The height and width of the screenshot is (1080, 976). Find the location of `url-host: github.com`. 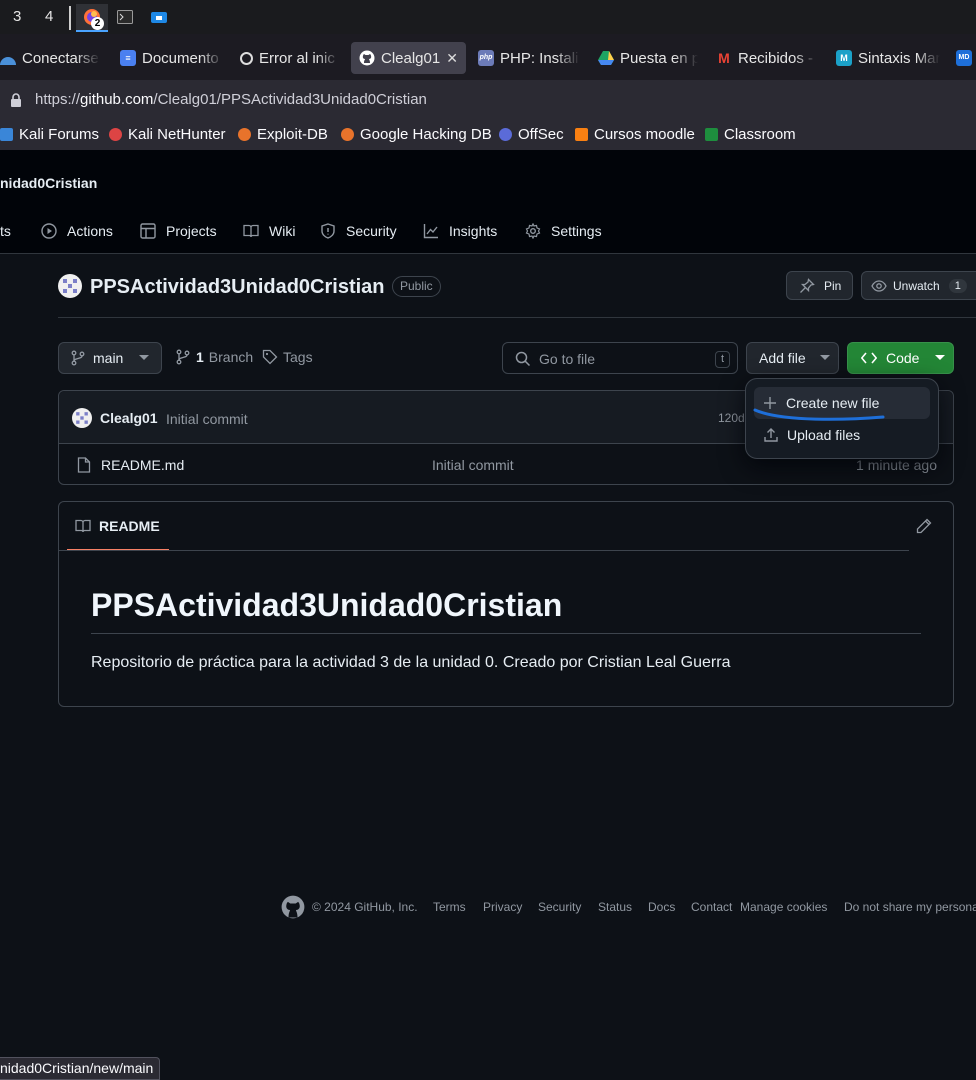

url-host: github.com is located at coordinates (117, 99).